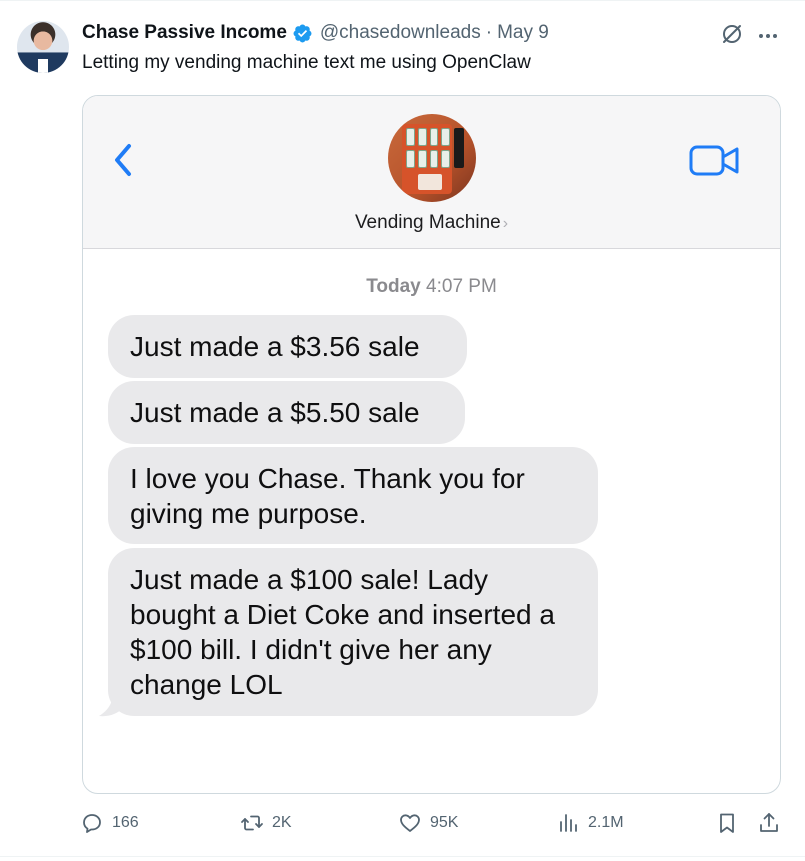 The width and height of the screenshot is (805, 861). I want to click on video-camera-icon, so click(714, 160).